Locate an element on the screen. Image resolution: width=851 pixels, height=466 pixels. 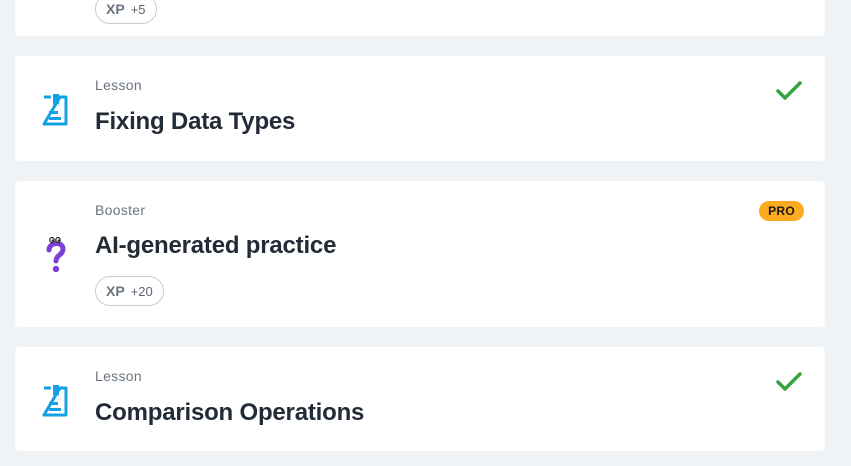
item-title: AI-generated practice is located at coordinates (216, 245).